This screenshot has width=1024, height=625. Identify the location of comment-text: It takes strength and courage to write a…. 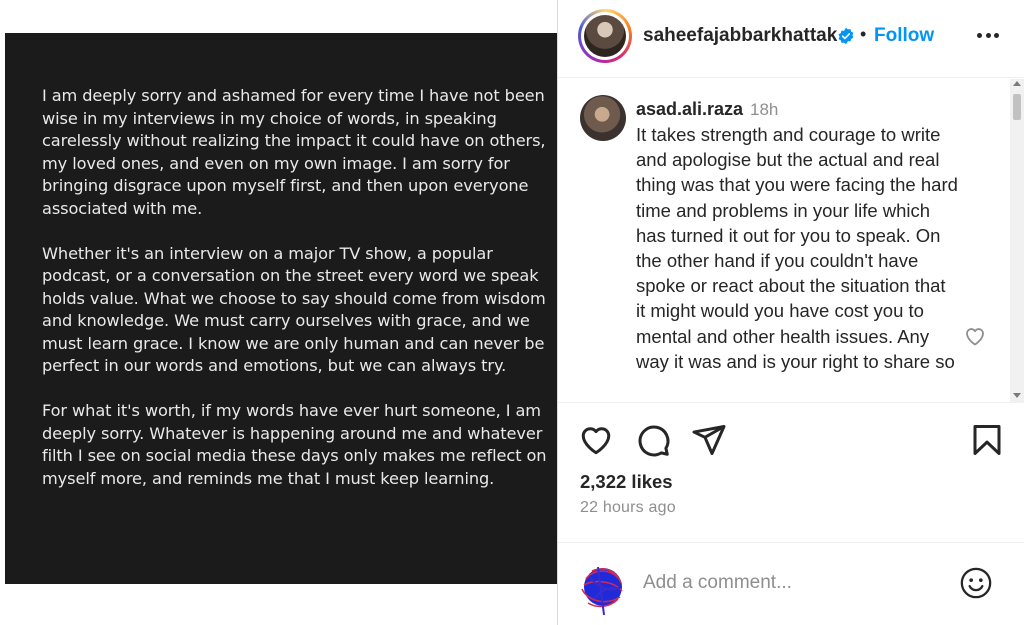
(797, 248).